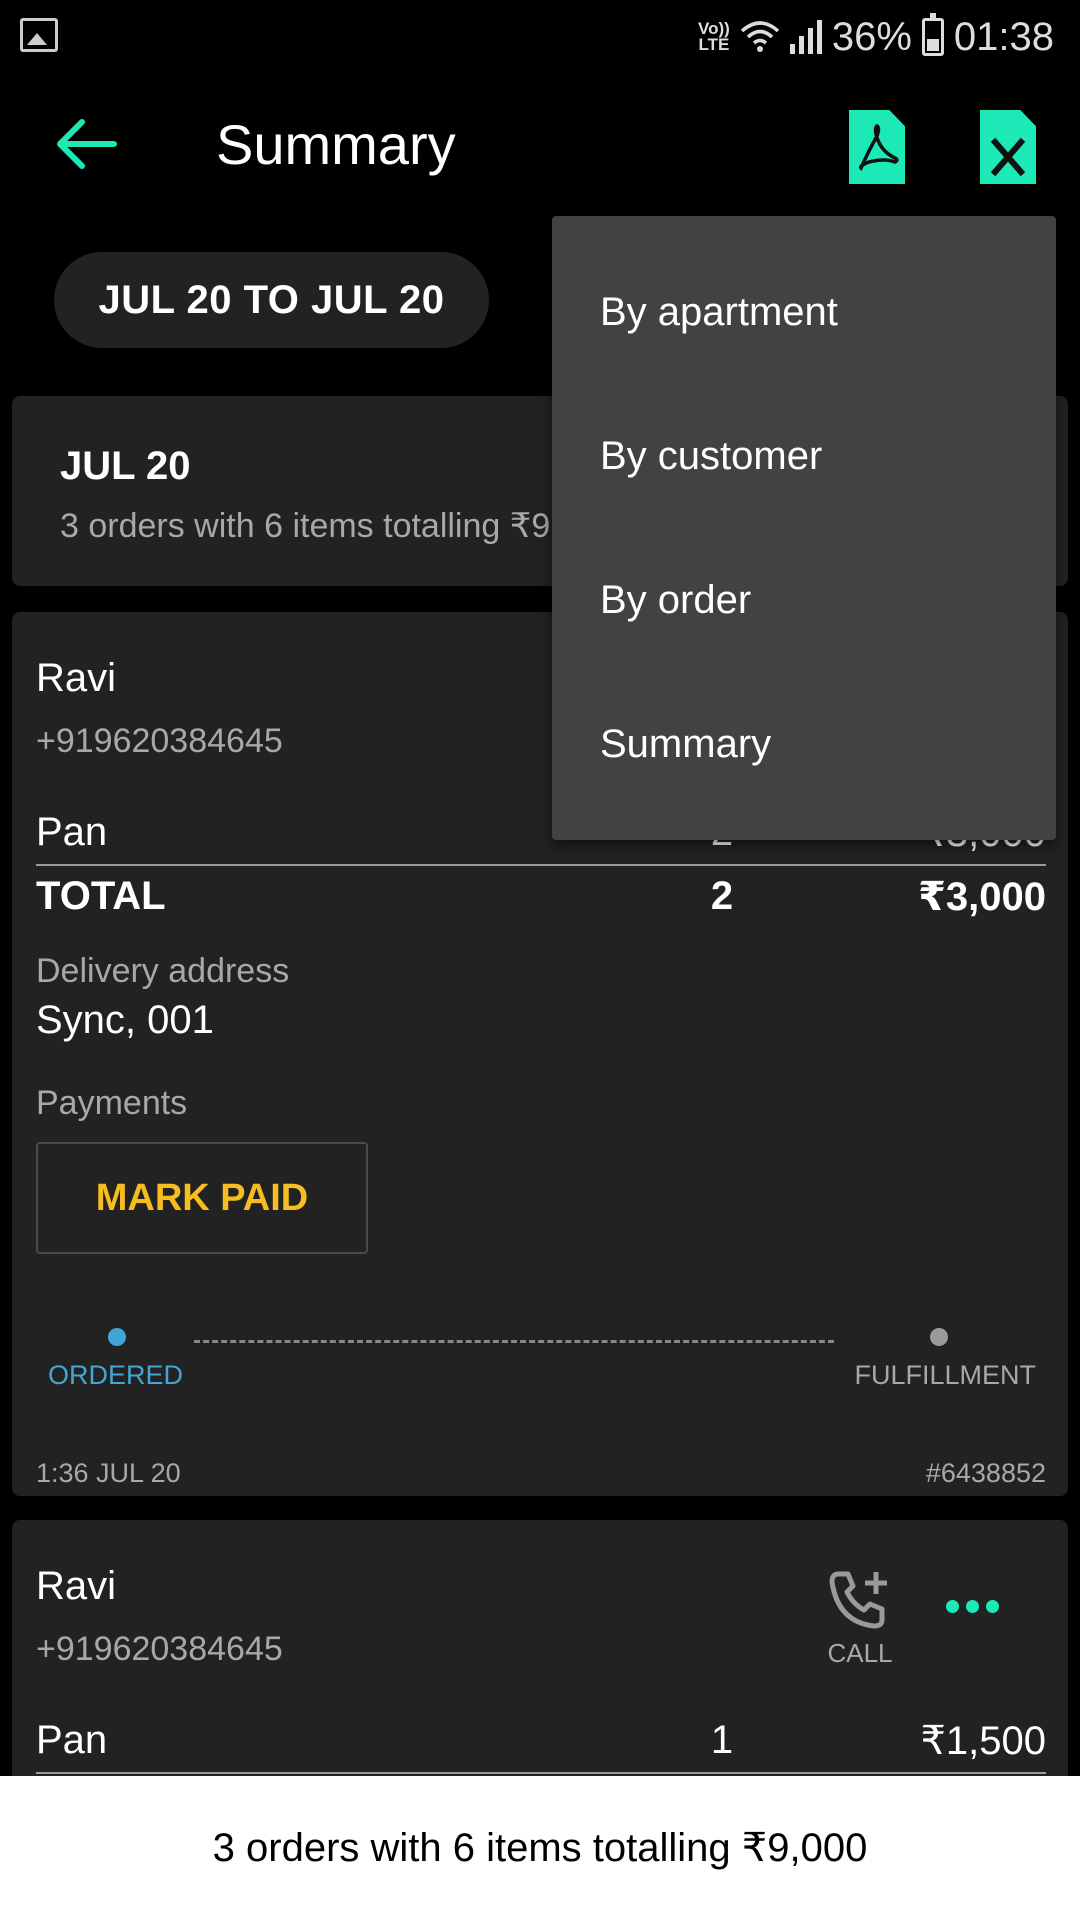  I want to click on step-ordered-dot, so click(117, 1337).